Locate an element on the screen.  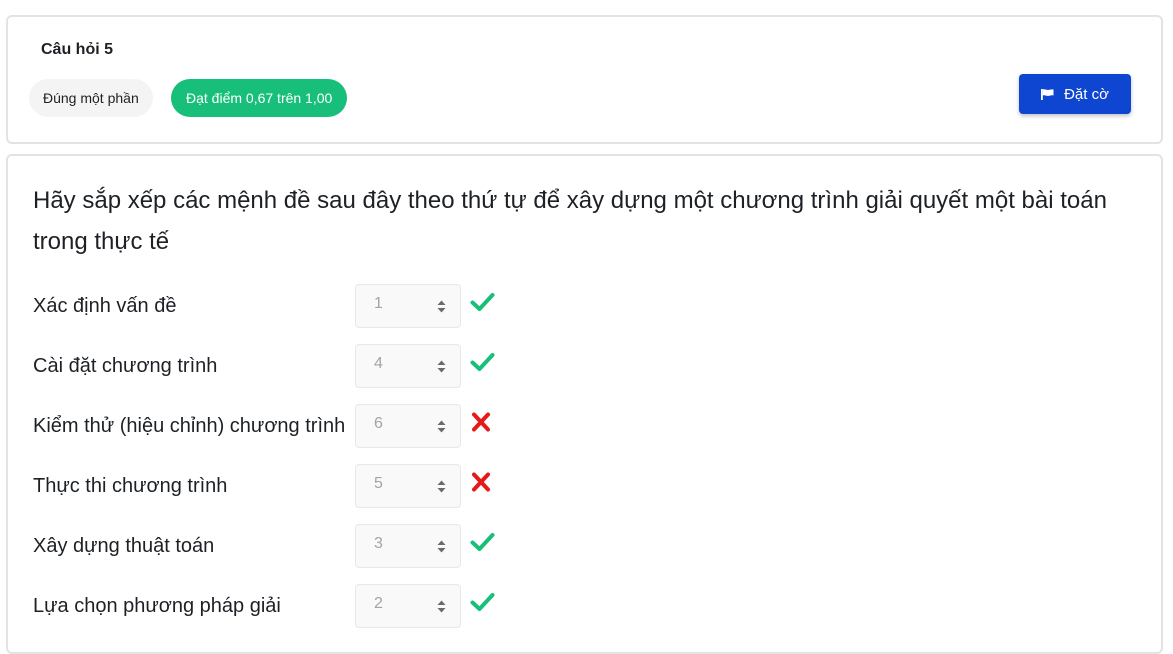
order-select-value: 3 is located at coordinates (378, 543).